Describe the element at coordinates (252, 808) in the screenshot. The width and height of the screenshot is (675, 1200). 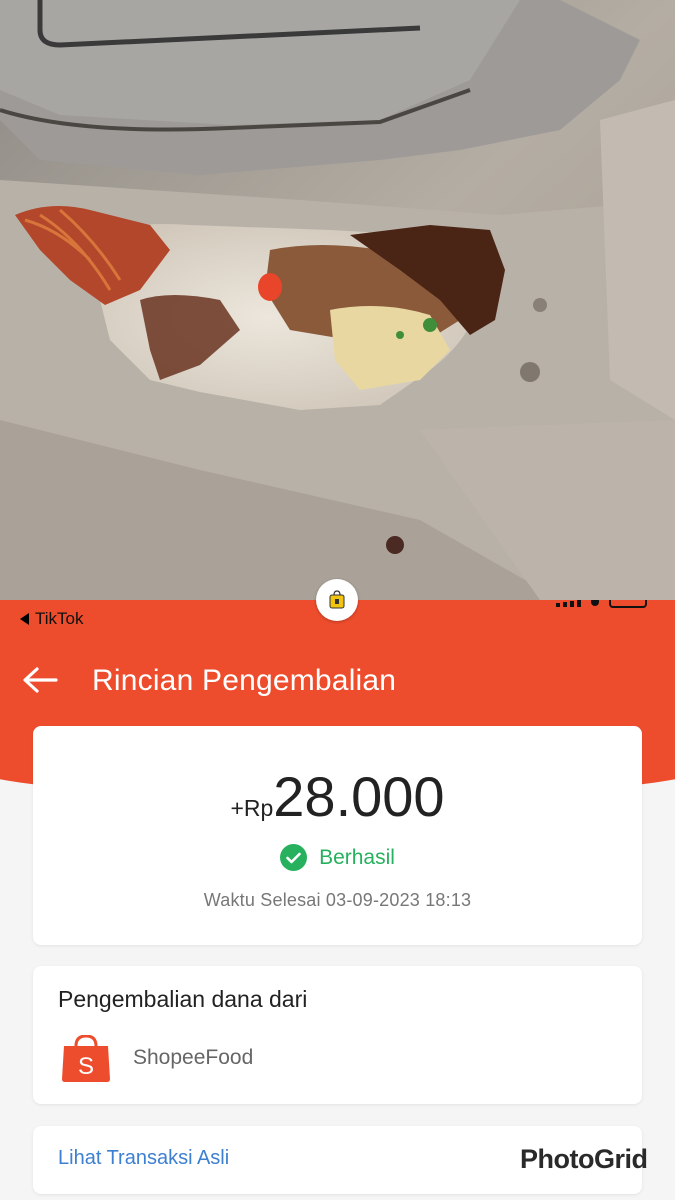
I see `currency-prefix: +Rp` at that location.